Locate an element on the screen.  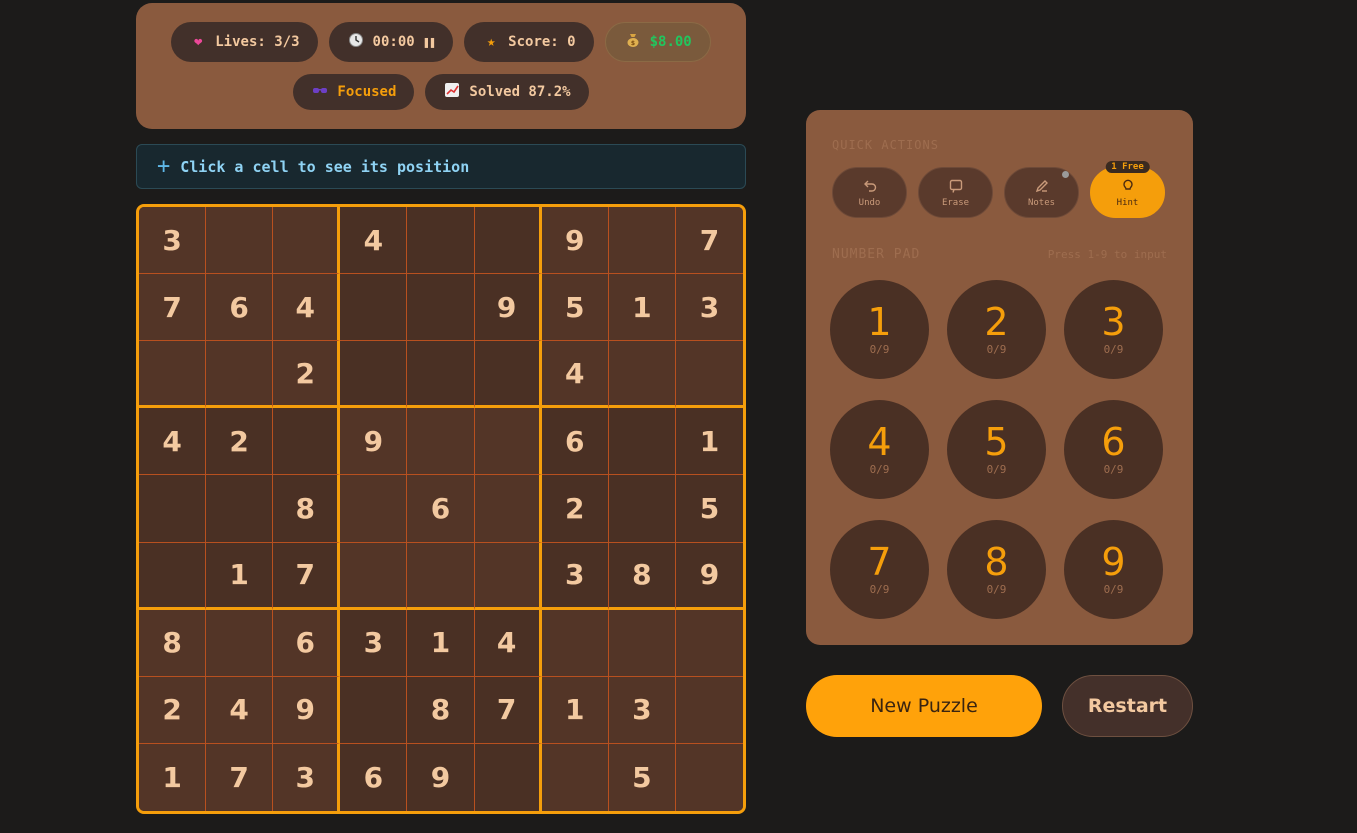
restart-button: Restart is located at coordinates (1127, 706).